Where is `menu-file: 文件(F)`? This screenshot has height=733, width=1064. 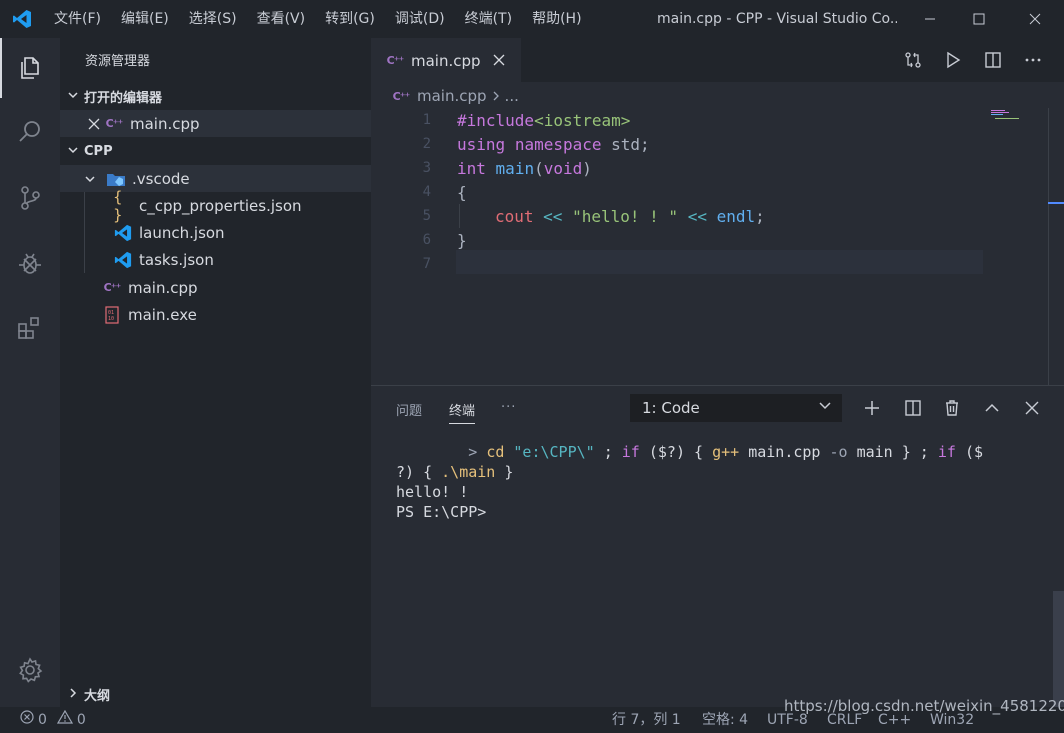
menu-file: 文件(F) is located at coordinates (77, 19).